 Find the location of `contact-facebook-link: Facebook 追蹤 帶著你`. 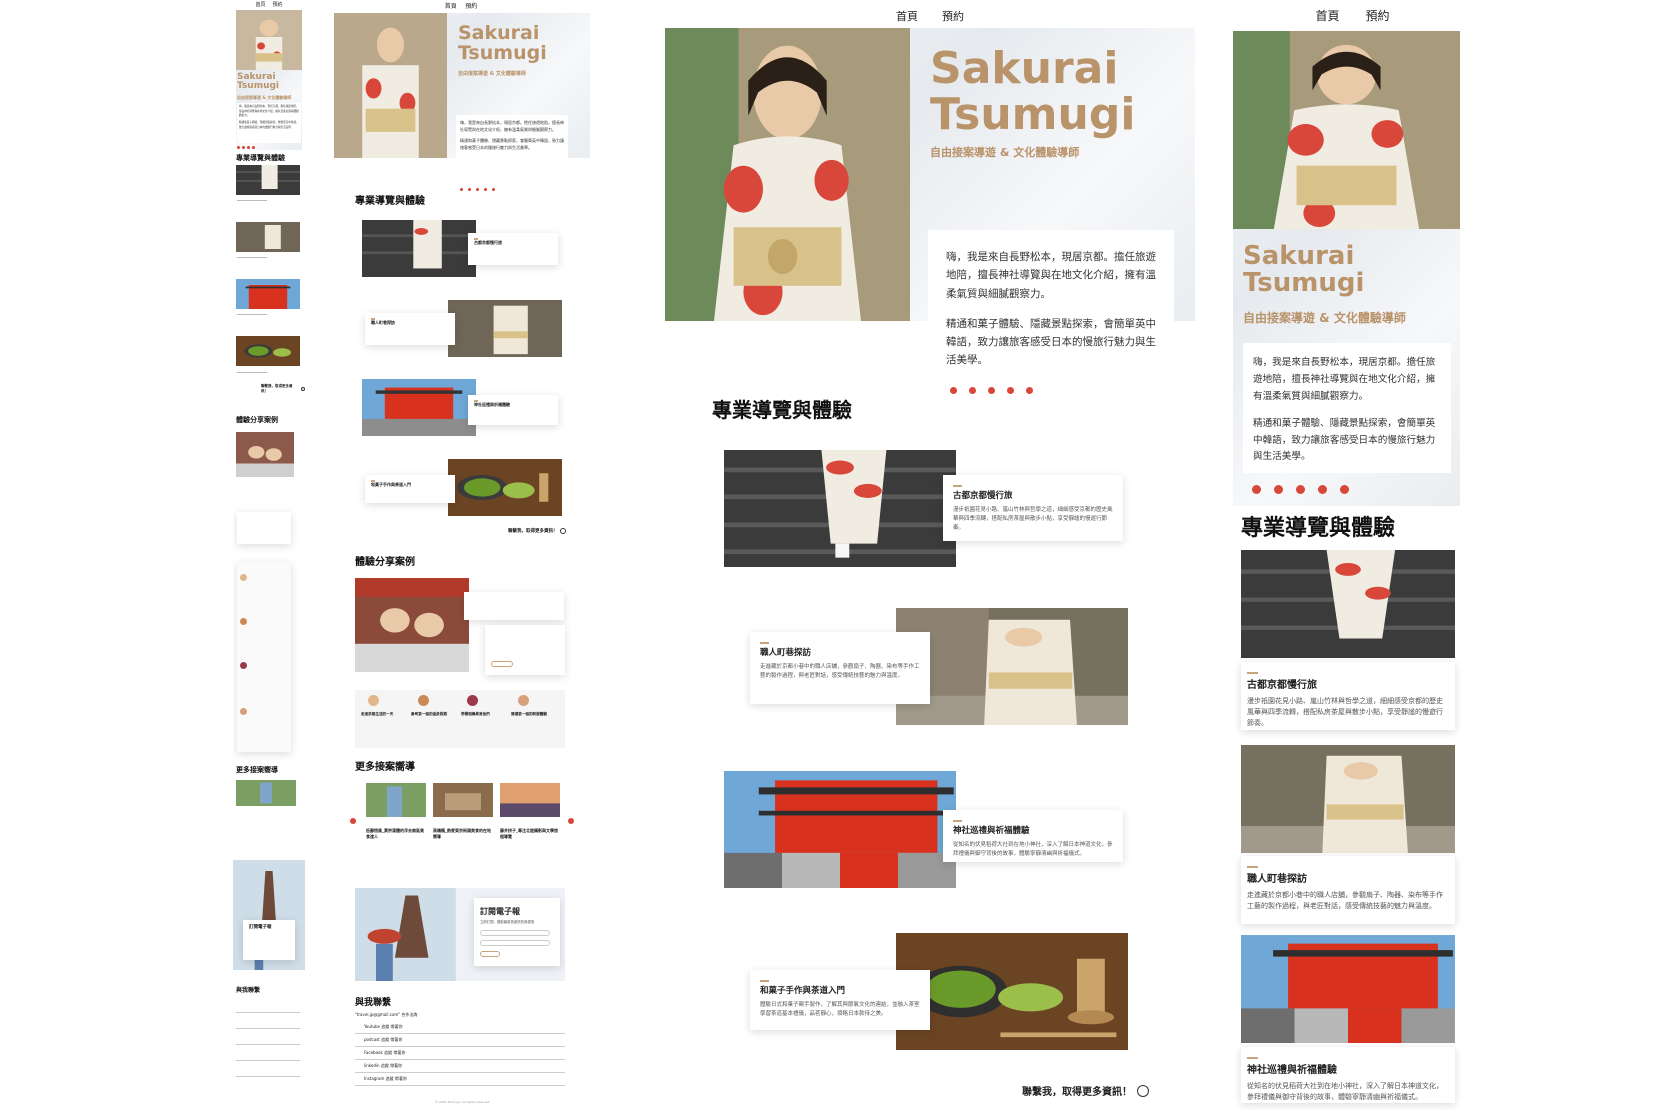

contact-facebook-link: Facebook 追蹤 帶著你 is located at coordinates (384, 1053).